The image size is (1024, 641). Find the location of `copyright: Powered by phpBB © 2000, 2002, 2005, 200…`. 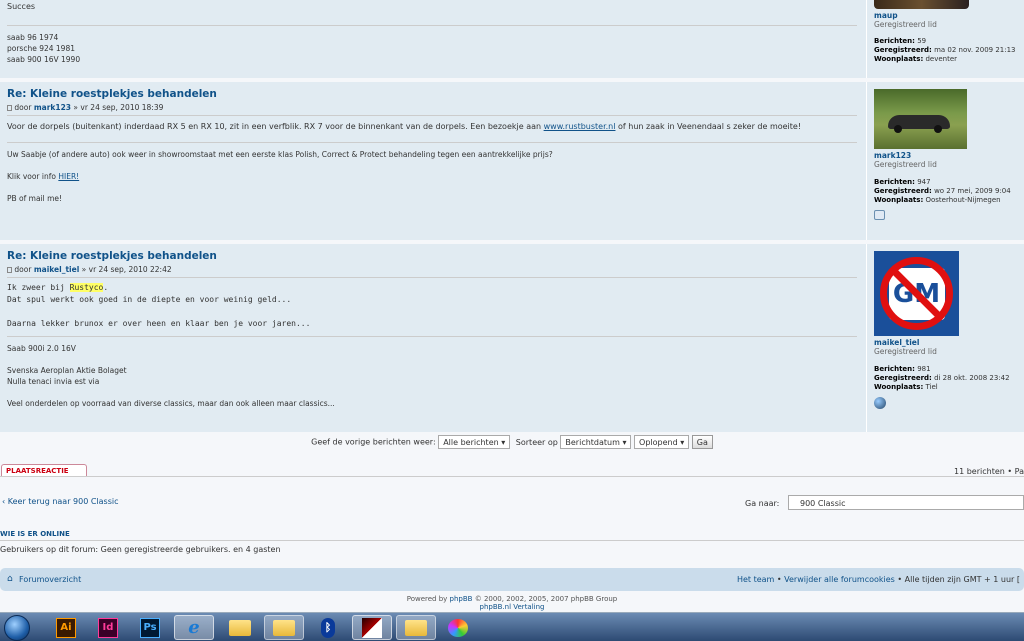

copyright: Powered by phpBB © 2000, 2002, 2005, 200… is located at coordinates (512, 603).